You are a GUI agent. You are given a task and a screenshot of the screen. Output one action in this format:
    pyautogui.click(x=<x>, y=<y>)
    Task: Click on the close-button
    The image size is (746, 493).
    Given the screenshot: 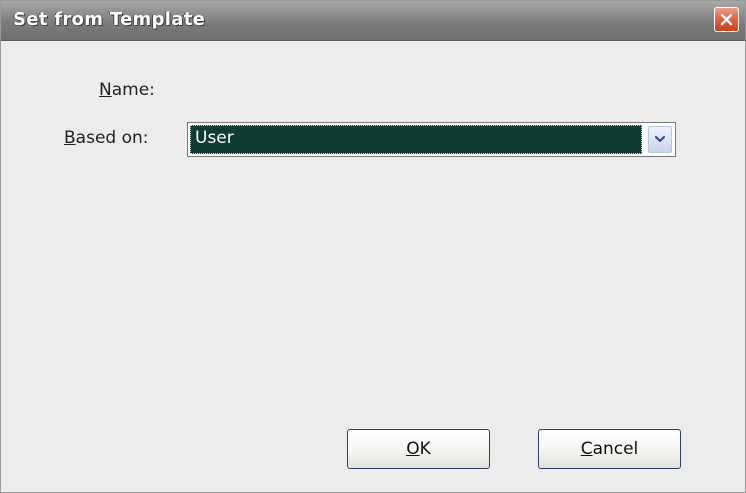 What is the action you would take?
    pyautogui.click(x=726, y=19)
    